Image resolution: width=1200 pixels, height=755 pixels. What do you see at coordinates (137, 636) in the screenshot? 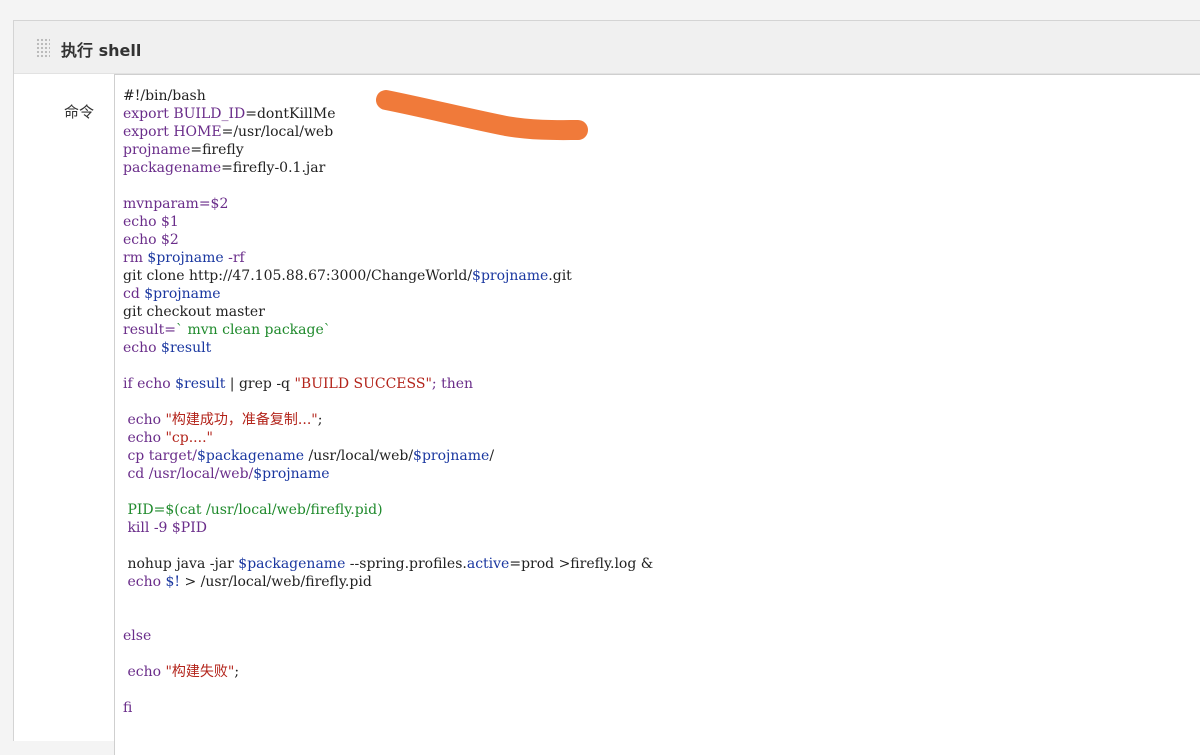
I see `code-token: else` at bounding box center [137, 636].